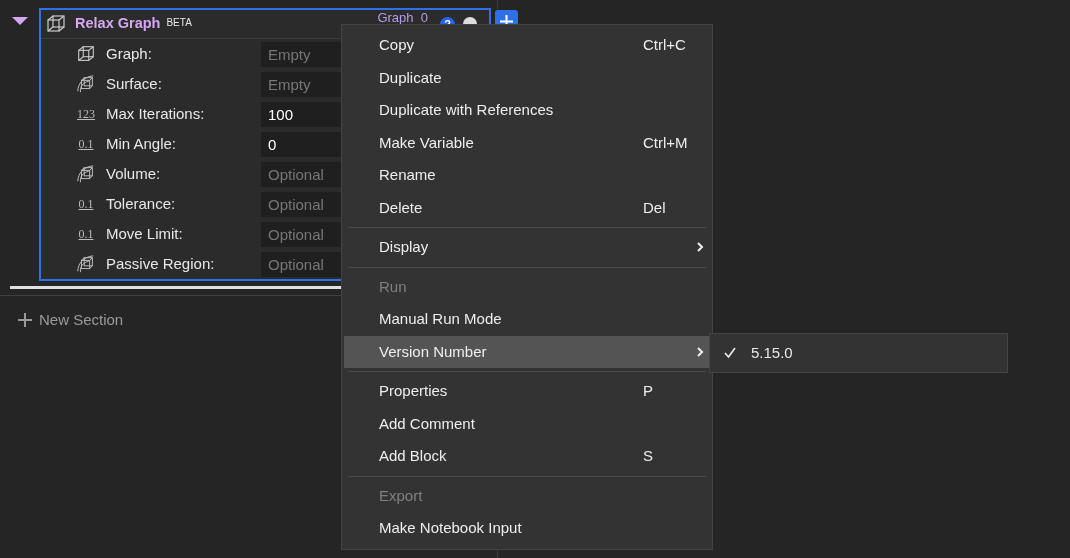  Describe the element at coordinates (655, 207) in the screenshot. I see `shortcut-label: Del` at that location.